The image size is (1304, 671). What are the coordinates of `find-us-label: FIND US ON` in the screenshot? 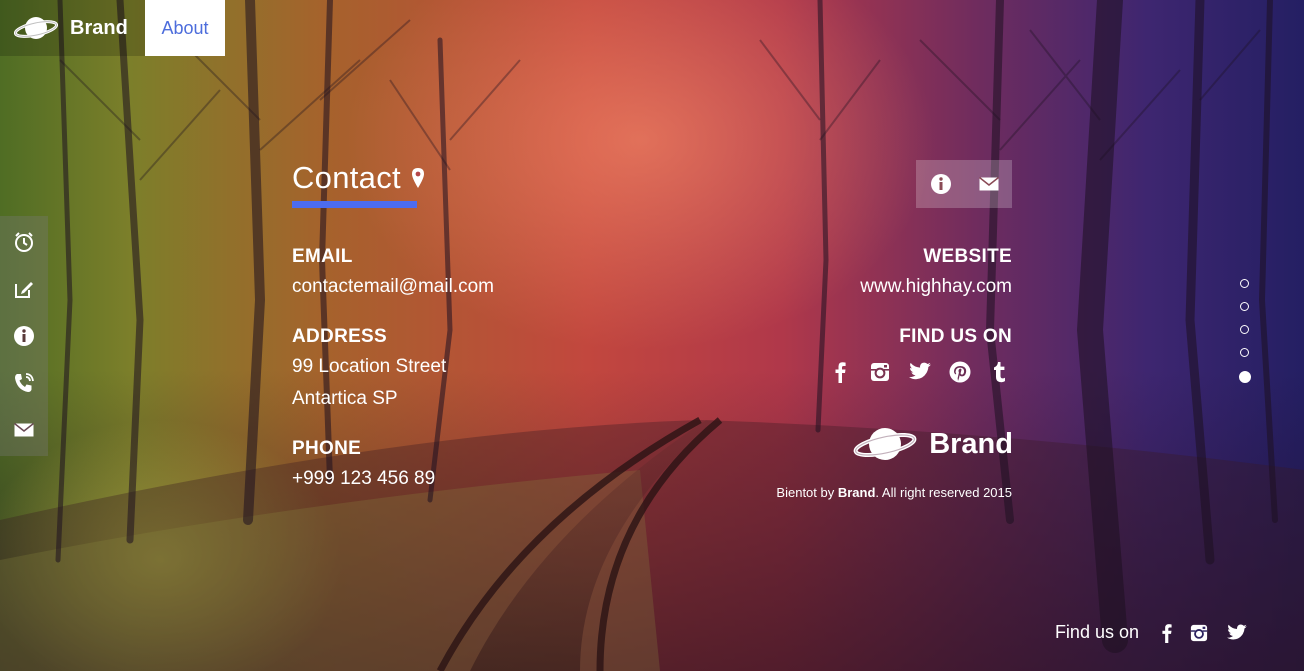 It's located at (955, 336).